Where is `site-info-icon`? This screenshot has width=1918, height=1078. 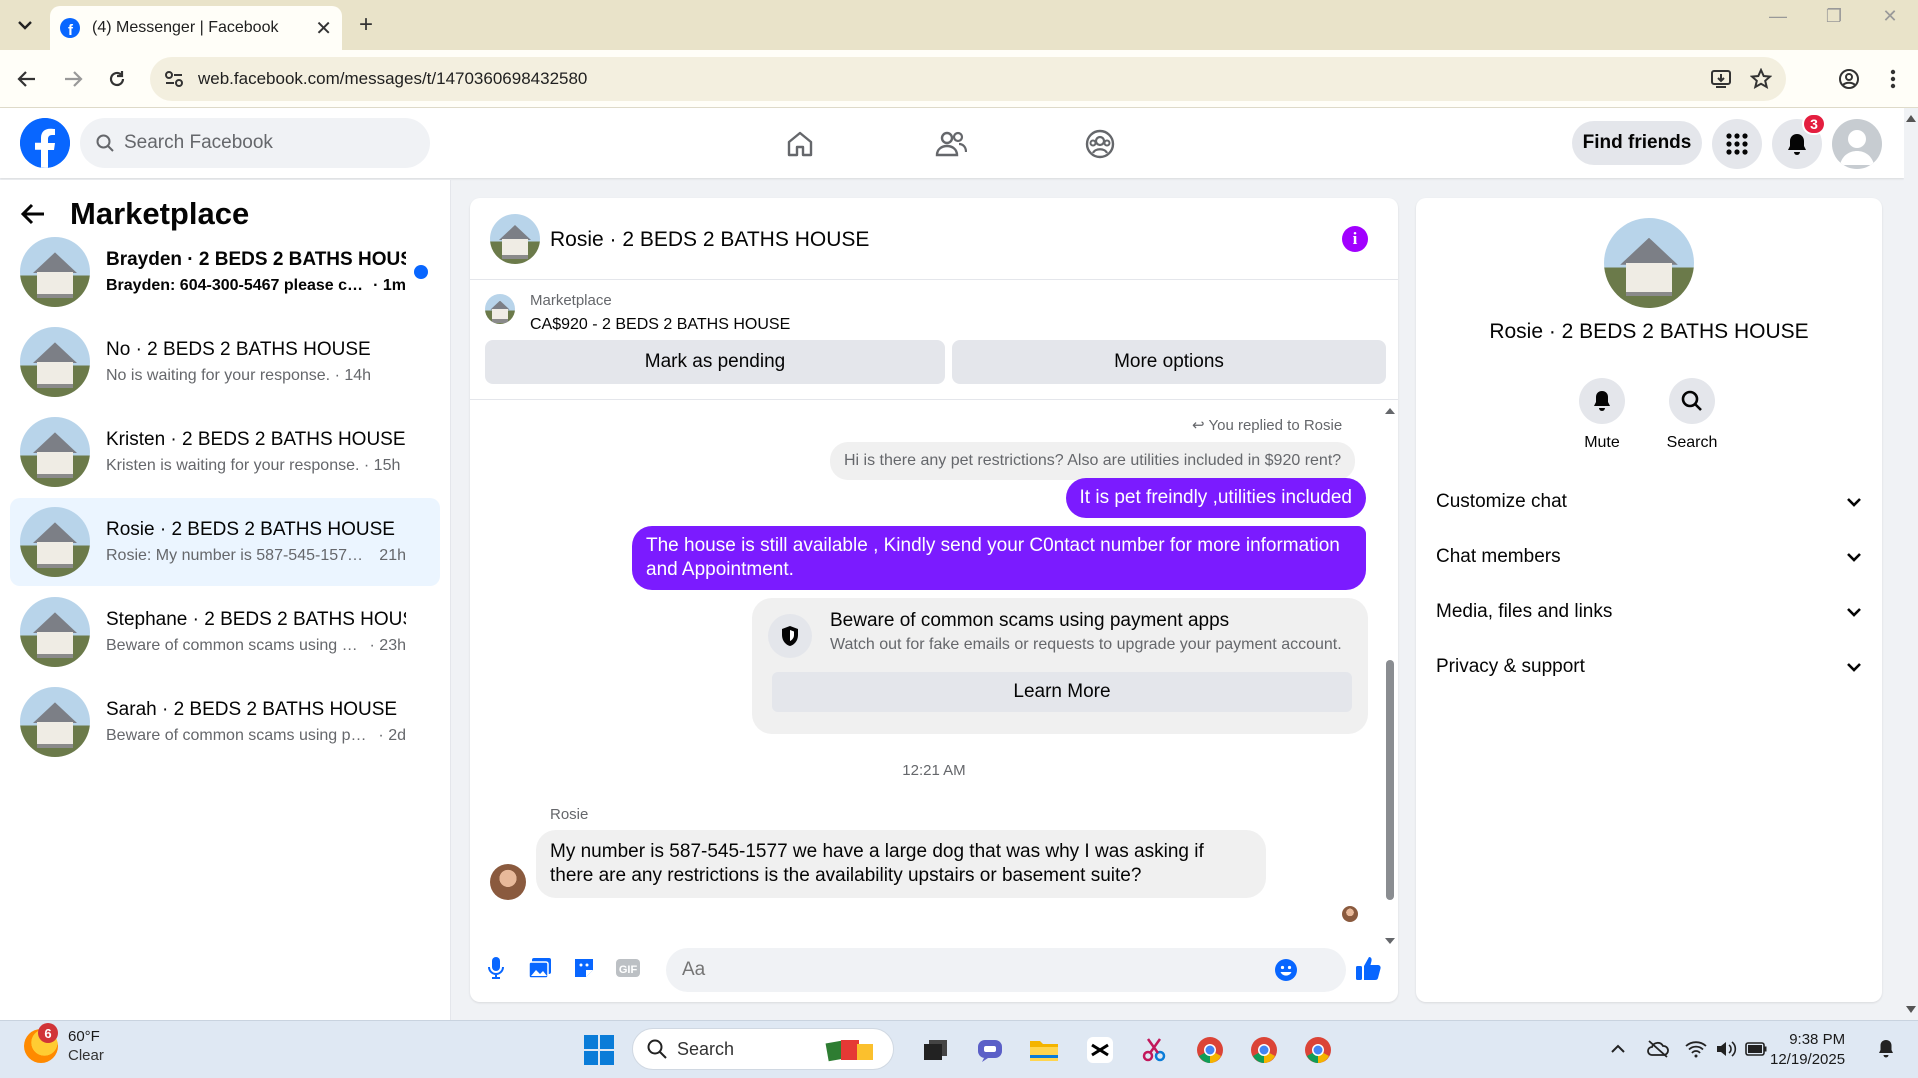
site-info-icon is located at coordinates (174, 79).